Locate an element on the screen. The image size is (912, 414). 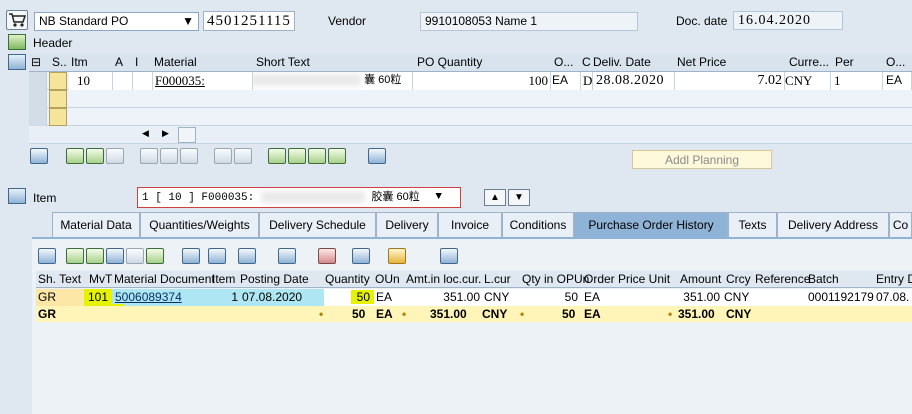
order-unit2-cell: EA is located at coordinates (897, 81).